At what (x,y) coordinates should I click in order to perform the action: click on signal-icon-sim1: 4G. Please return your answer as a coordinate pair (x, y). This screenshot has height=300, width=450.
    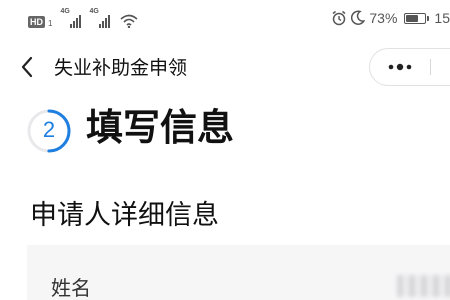
    Looking at the image, I should click on (71, 18).